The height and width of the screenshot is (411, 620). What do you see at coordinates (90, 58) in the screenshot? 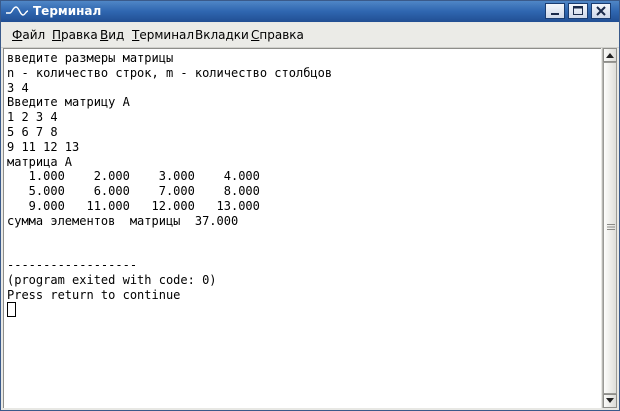
I see `terminal-line: введите размеры матрицы` at bounding box center [90, 58].